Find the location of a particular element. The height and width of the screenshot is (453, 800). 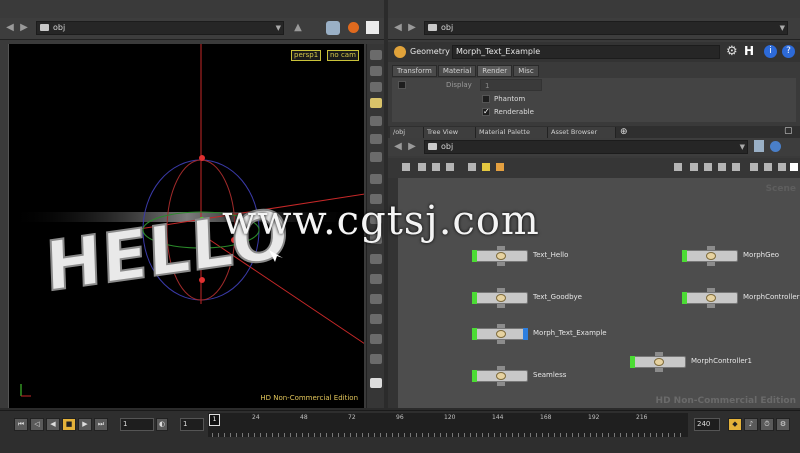

realtime-icon: ⏱ is located at coordinates (767, 424).